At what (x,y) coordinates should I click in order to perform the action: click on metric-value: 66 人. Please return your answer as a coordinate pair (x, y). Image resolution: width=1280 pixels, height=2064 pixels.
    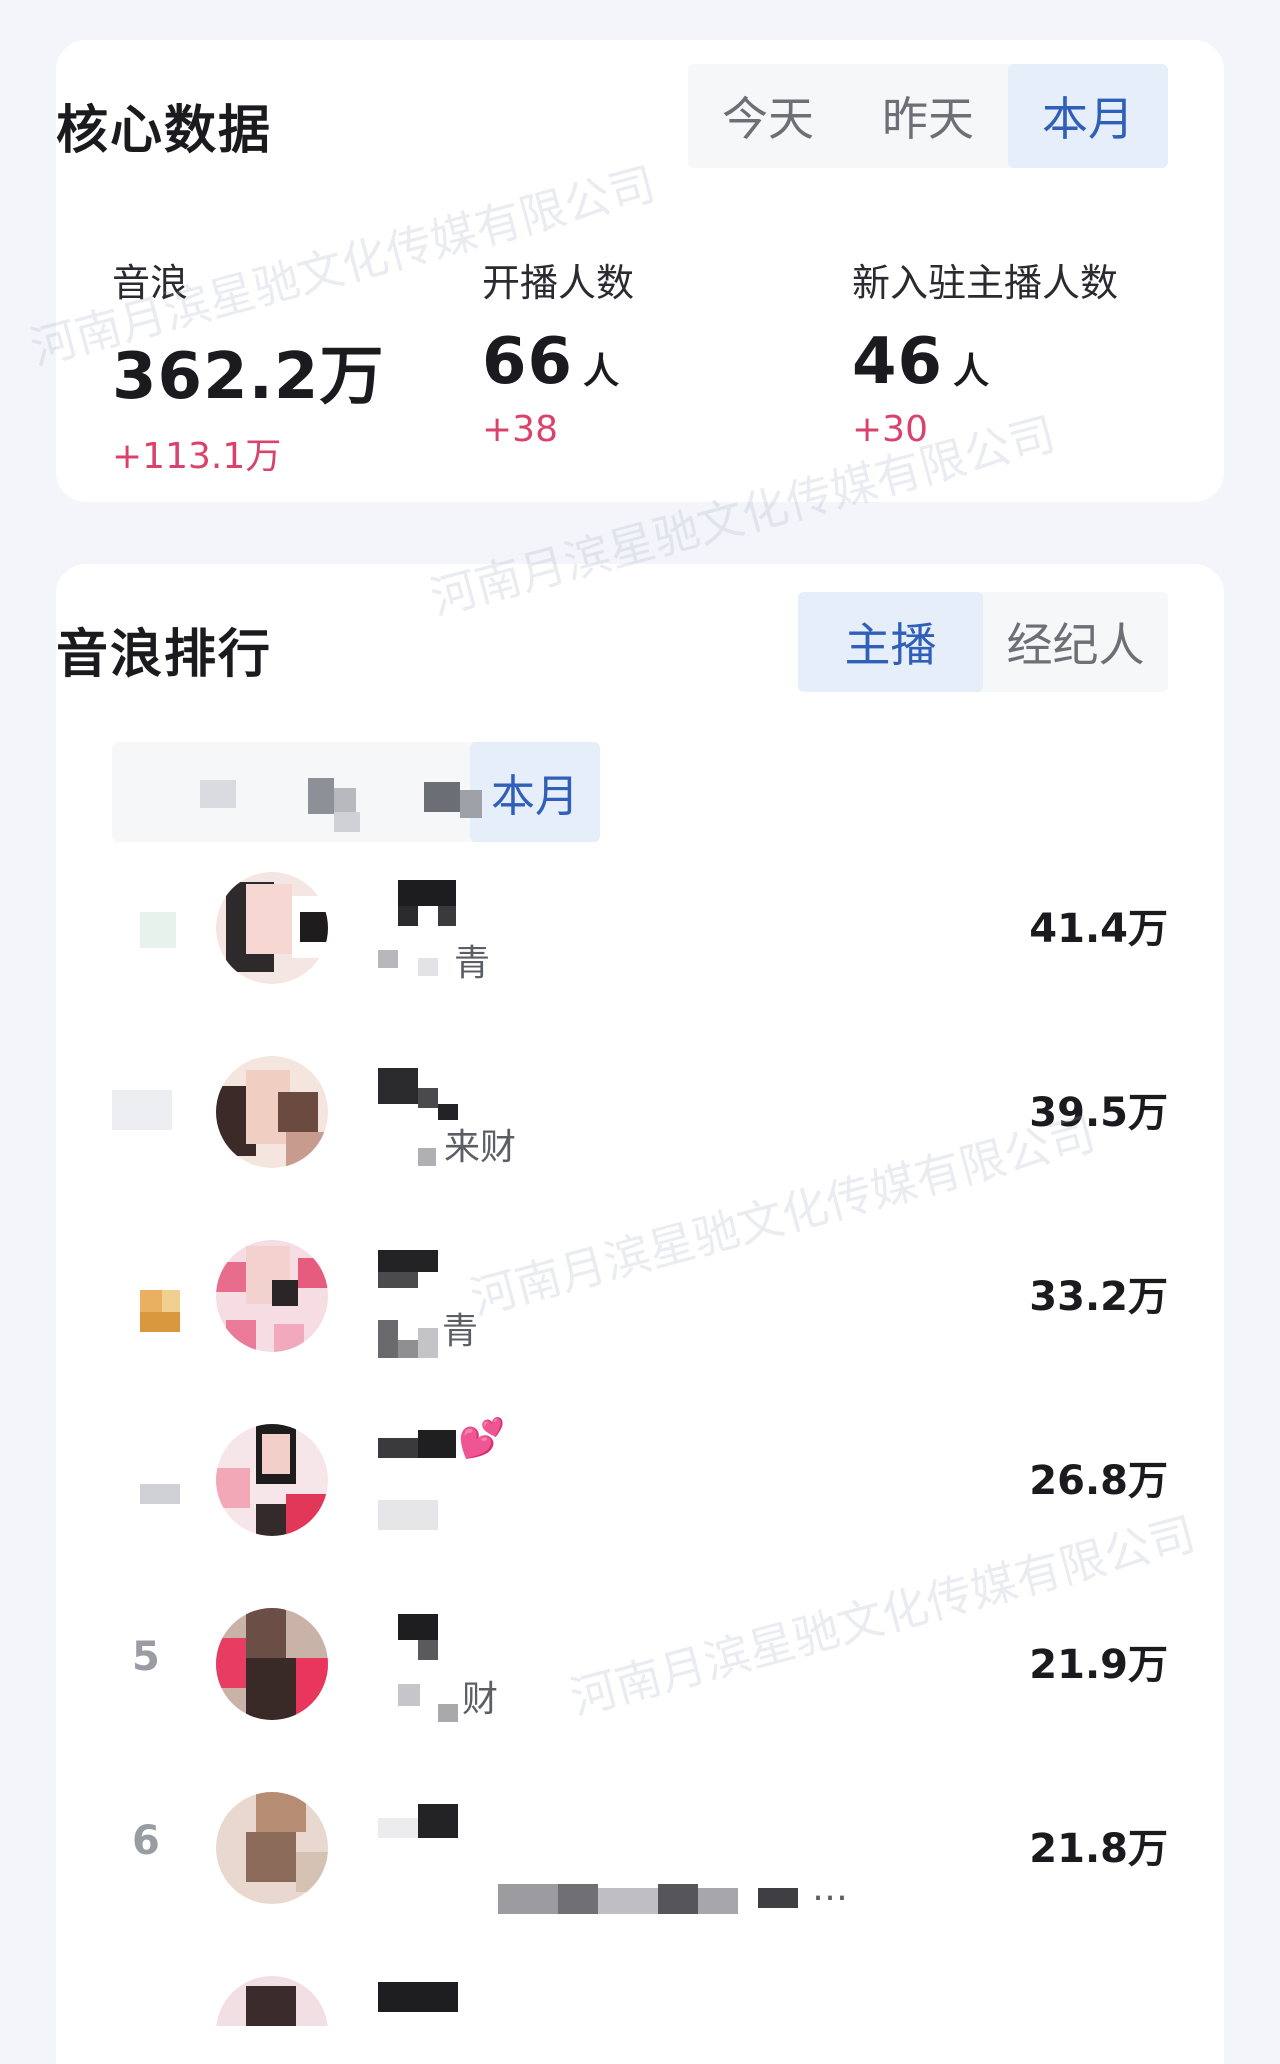
    Looking at the image, I should click on (551, 362).